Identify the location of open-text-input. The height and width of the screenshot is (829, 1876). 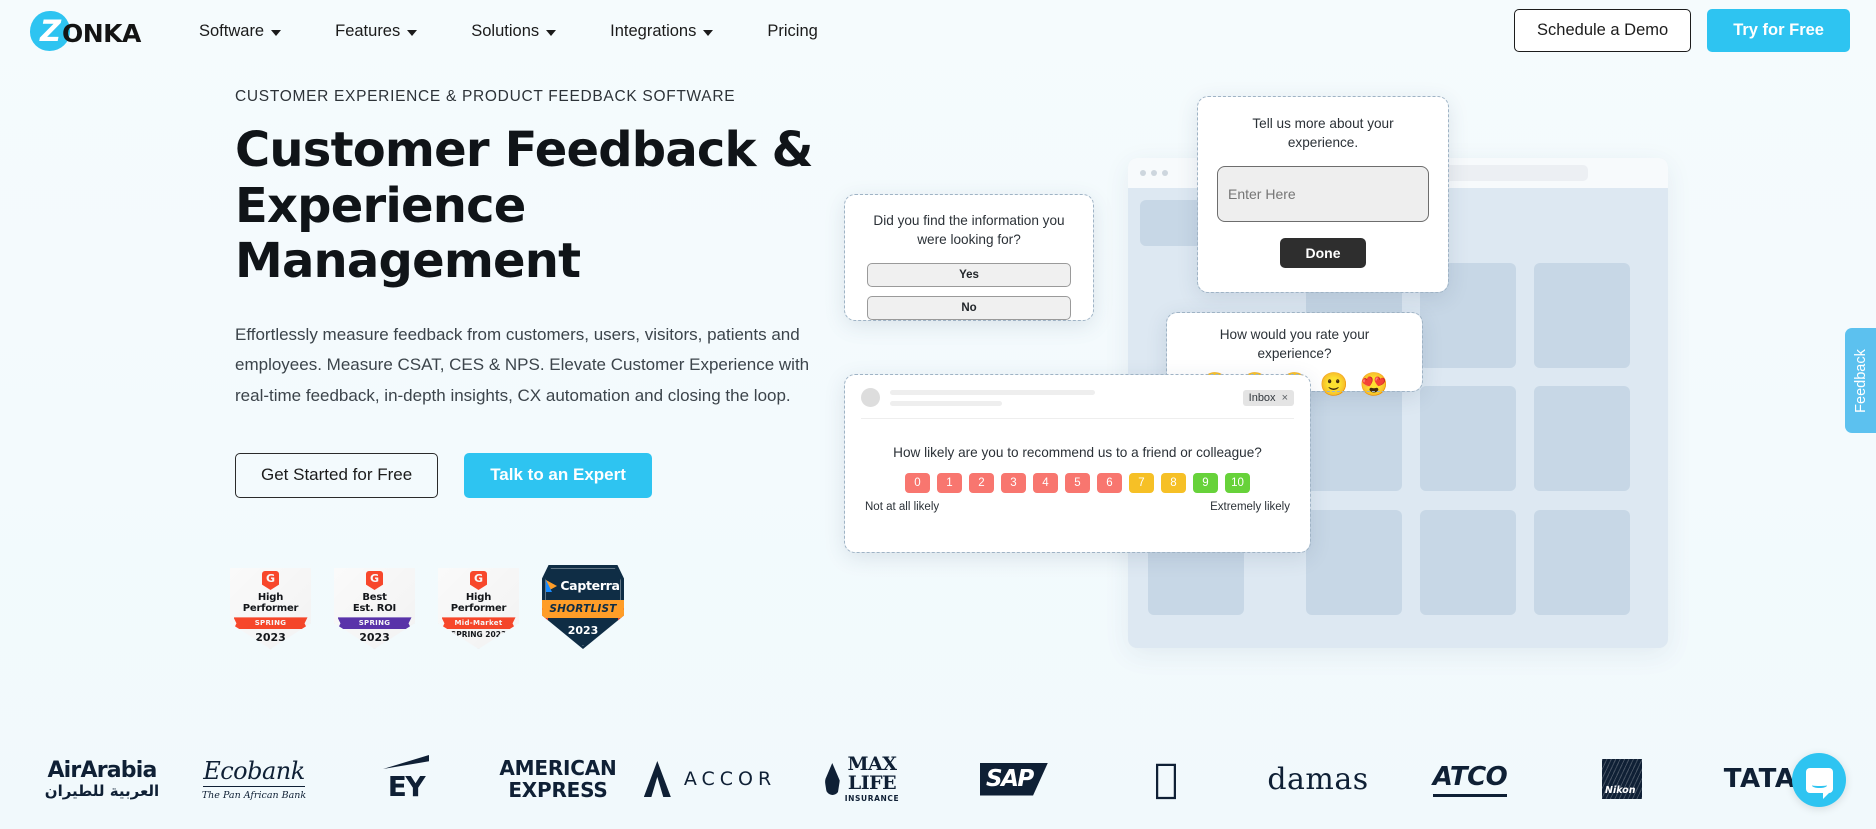
(1323, 193).